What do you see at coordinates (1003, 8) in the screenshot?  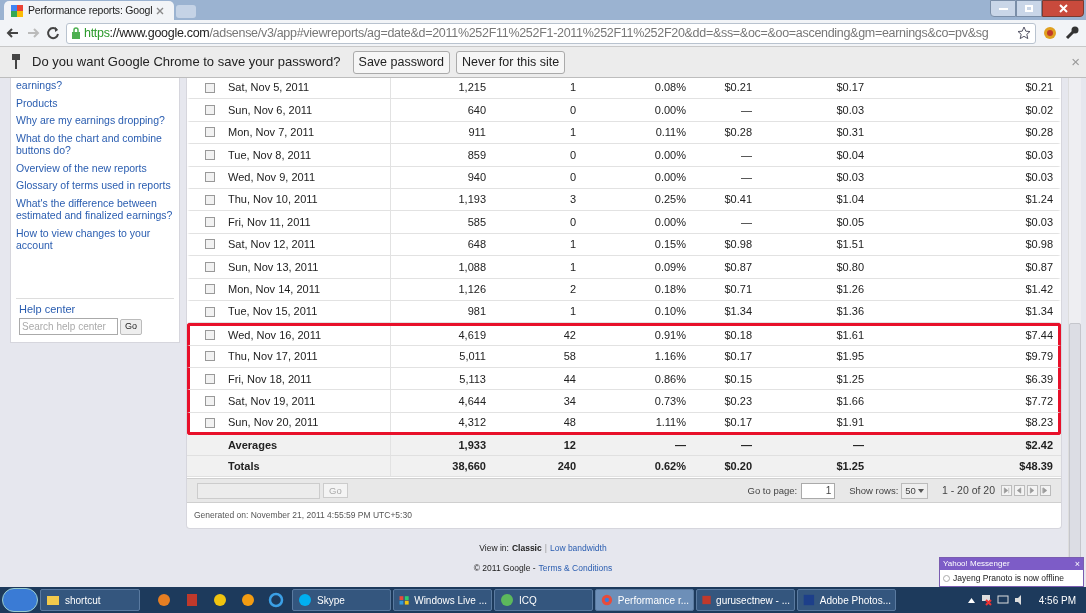 I see `minimize-button` at bounding box center [1003, 8].